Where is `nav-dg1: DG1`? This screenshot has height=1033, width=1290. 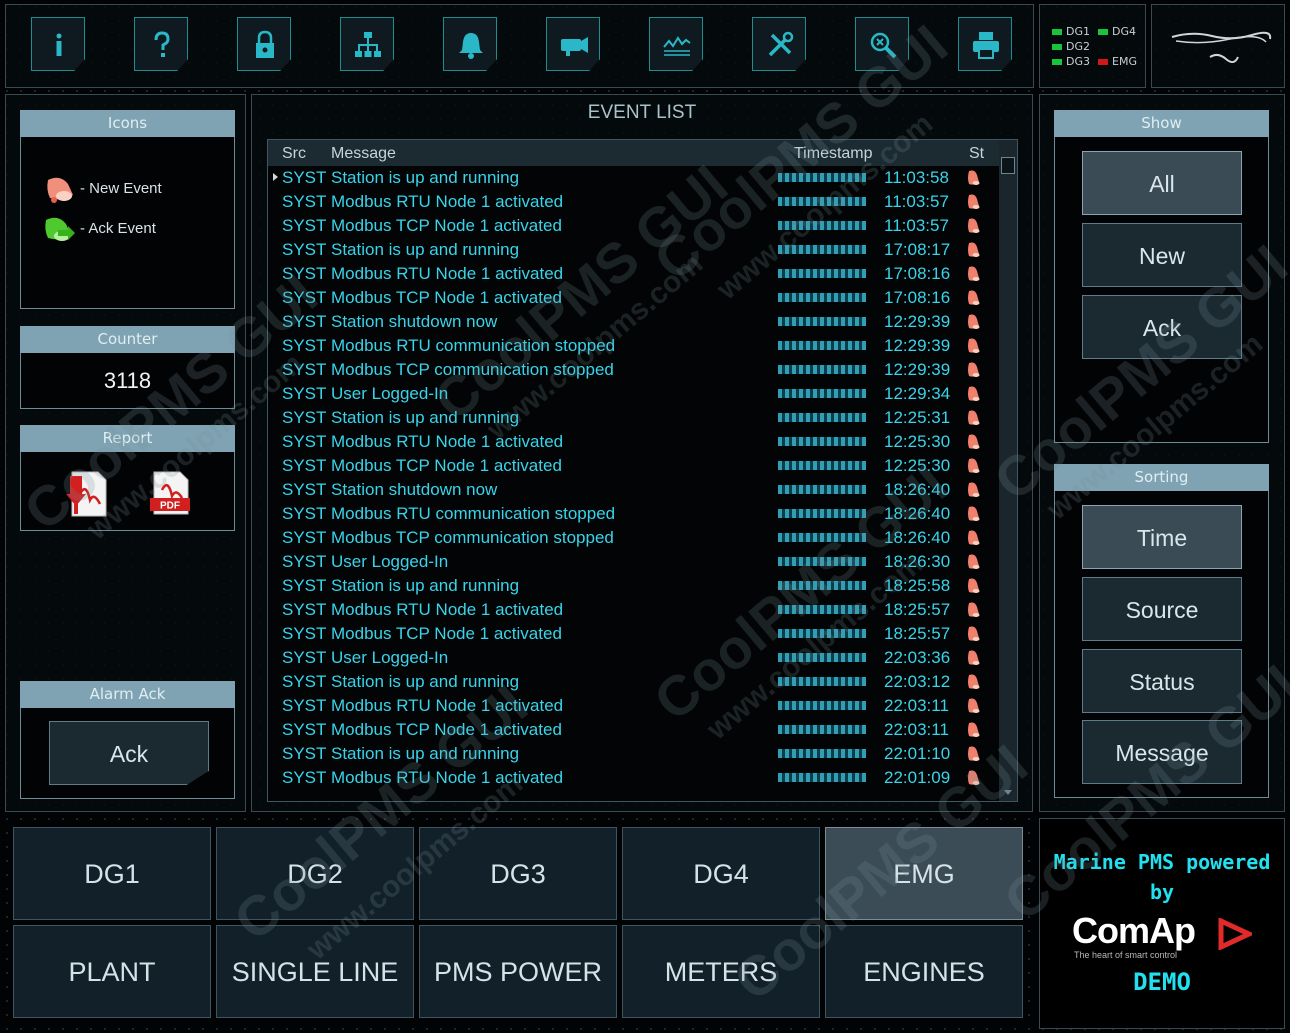 nav-dg1: DG1 is located at coordinates (112, 873).